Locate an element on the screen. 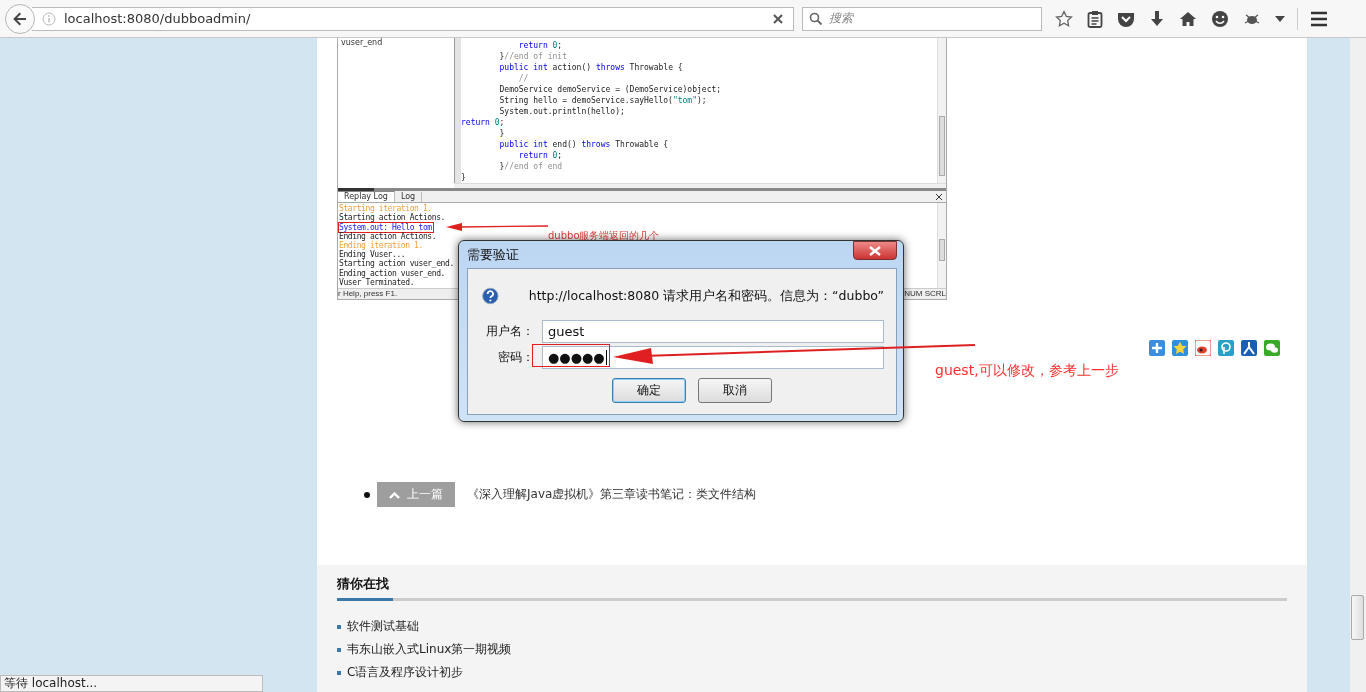 The width and height of the screenshot is (1366, 692). smiley-icon is located at coordinates (1220, 18).